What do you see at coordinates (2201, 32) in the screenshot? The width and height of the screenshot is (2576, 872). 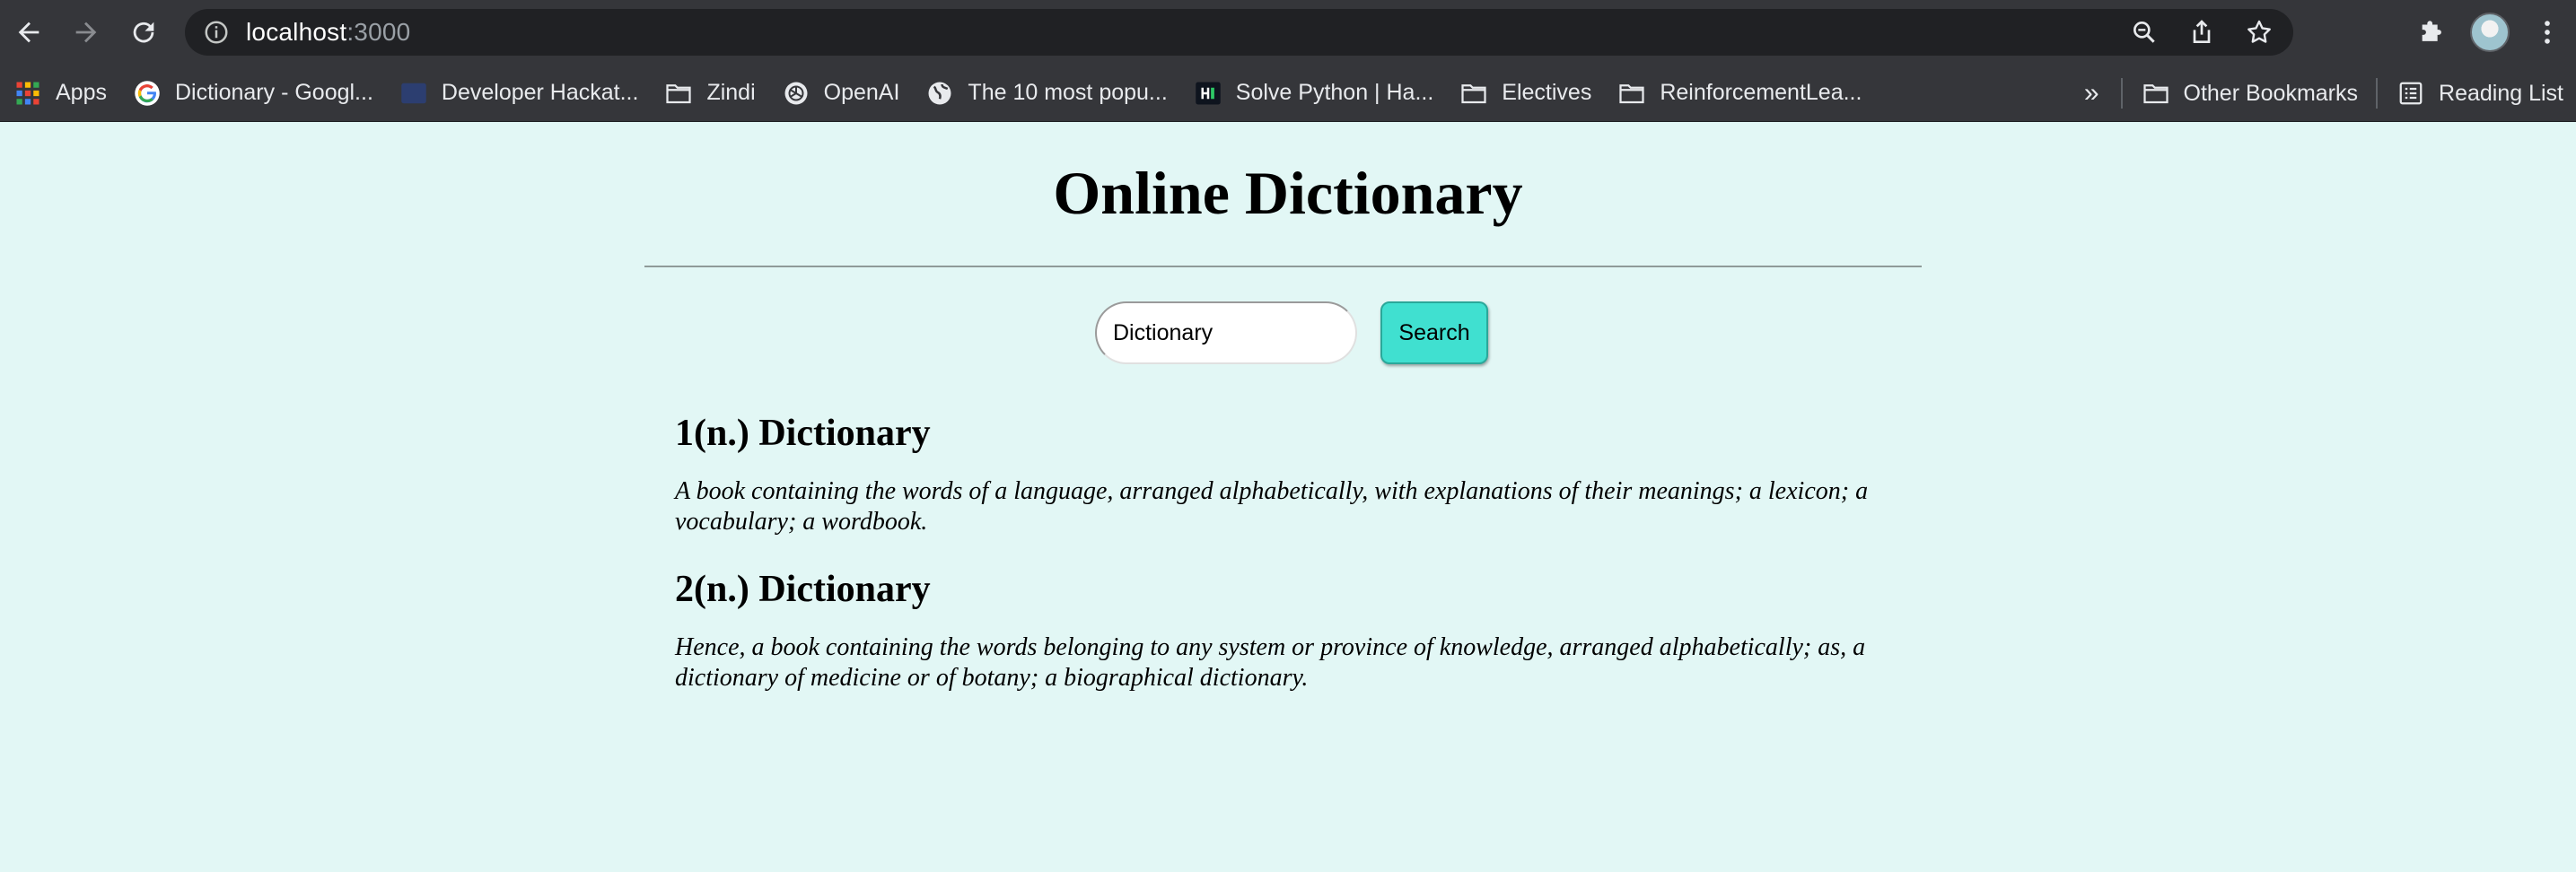 I see `share-icon` at bounding box center [2201, 32].